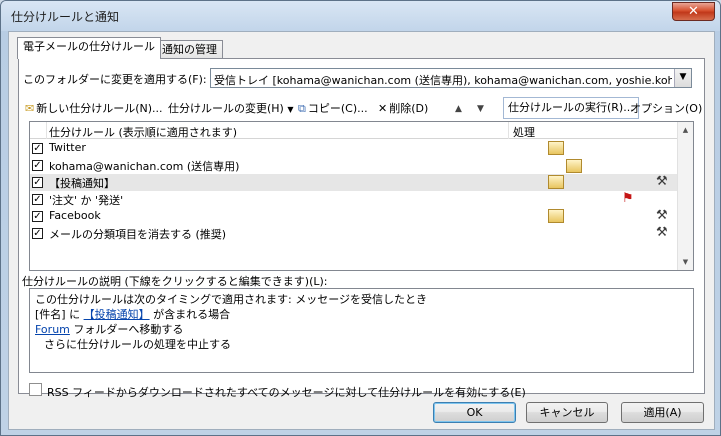  I want to click on col-action-header: 処理, so click(524, 132).